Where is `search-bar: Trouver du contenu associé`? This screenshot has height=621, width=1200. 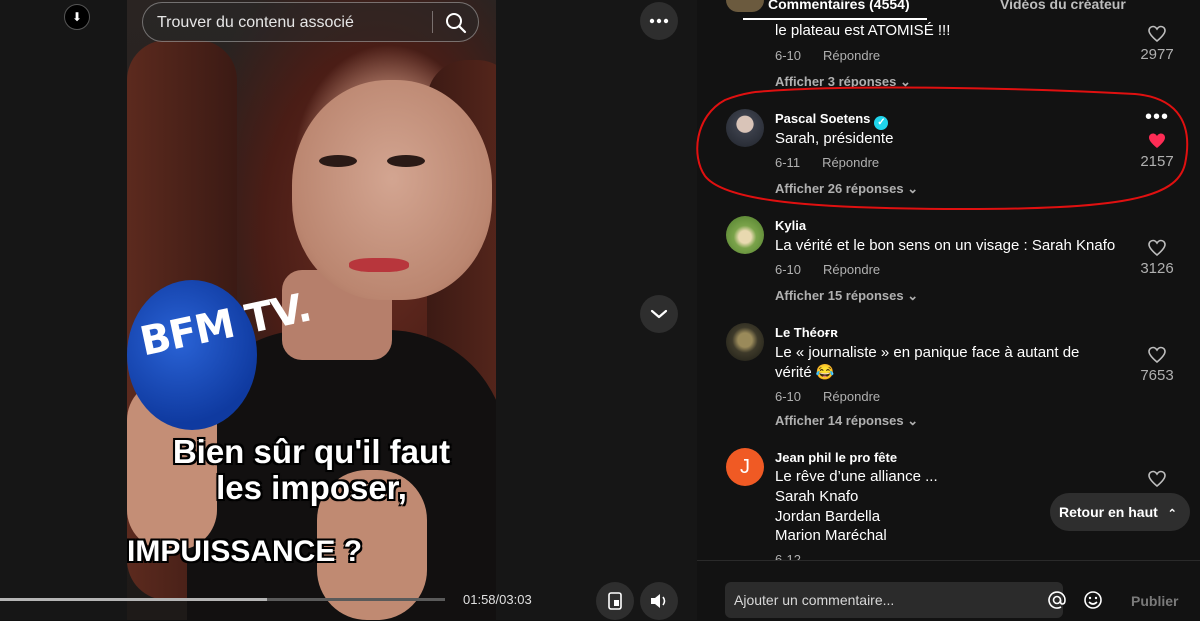
search-bar: Trouver du contenu associé is located at coordinates (310, 22).